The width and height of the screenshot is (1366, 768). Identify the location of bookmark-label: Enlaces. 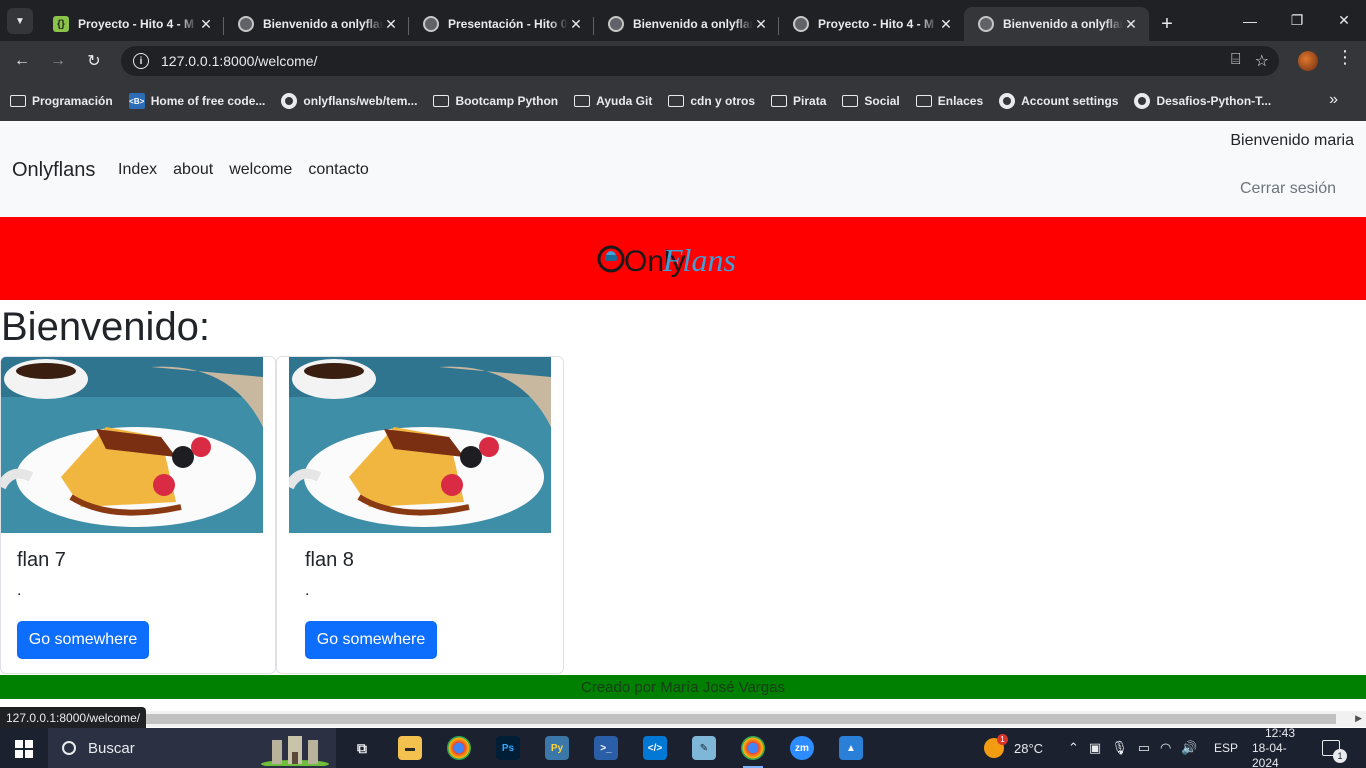
(960, 101).